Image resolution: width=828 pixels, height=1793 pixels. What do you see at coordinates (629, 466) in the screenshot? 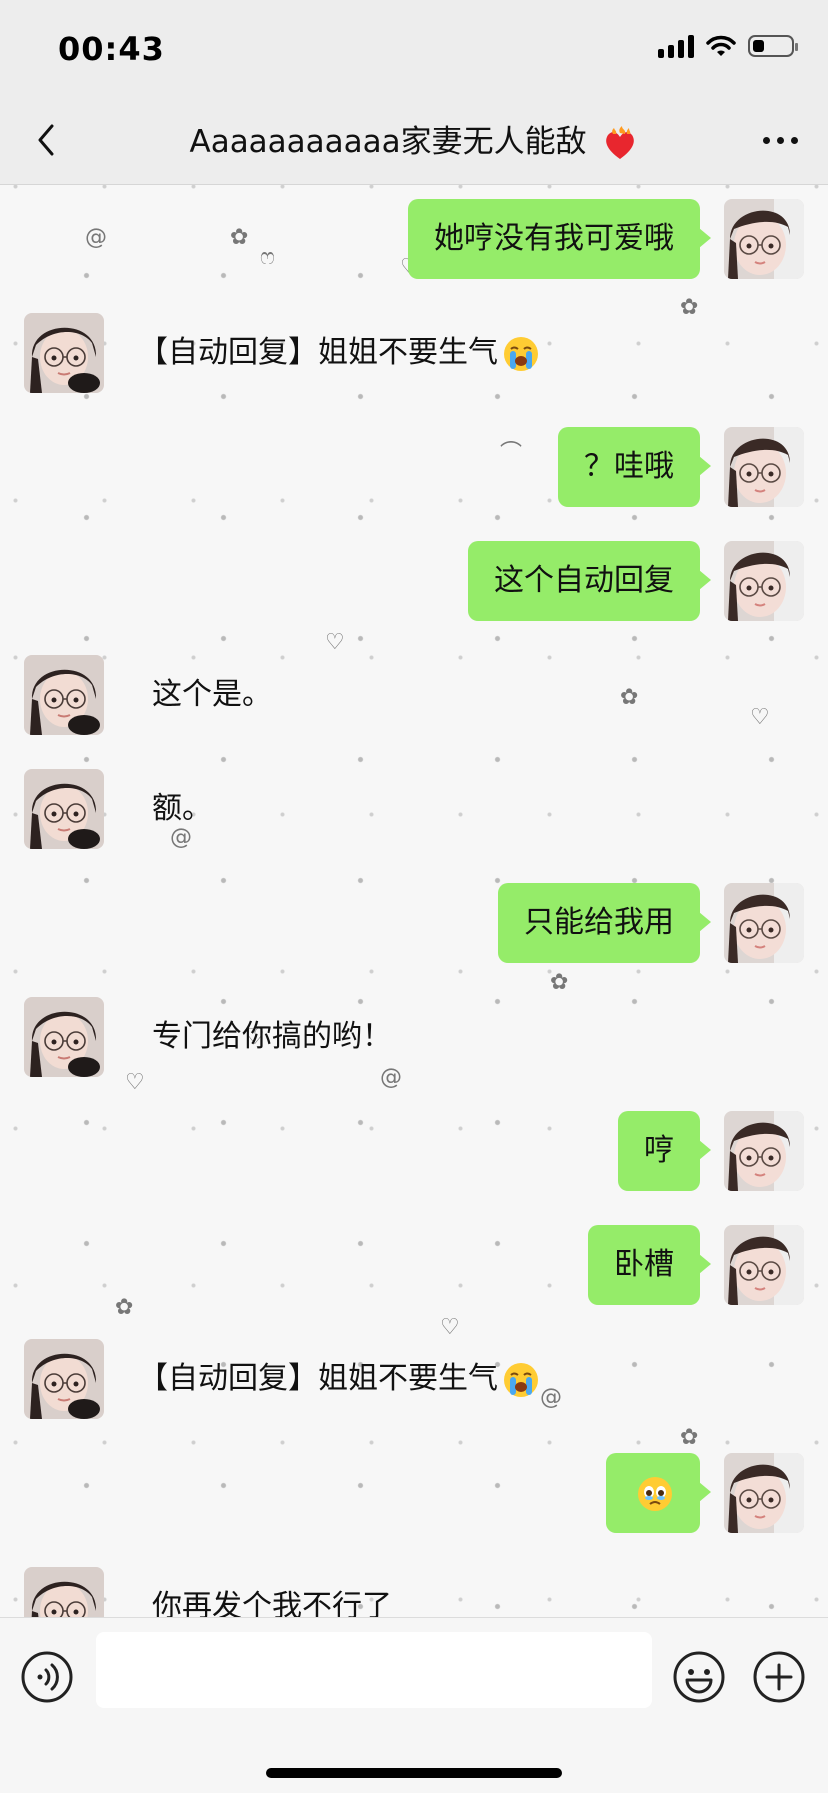
I see `message-text: ？哇哦` at bounding box center [629, 466].